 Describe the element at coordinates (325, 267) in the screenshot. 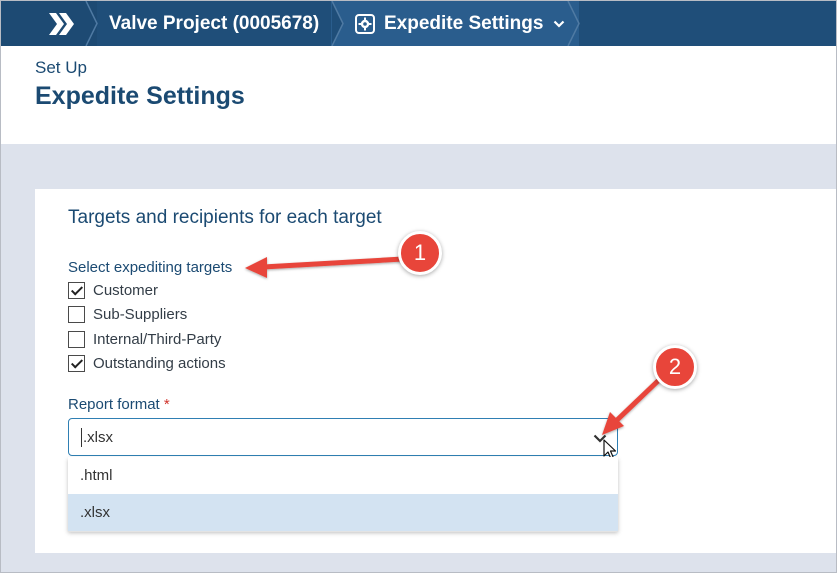

I see `arrow-1-icon` at that location.